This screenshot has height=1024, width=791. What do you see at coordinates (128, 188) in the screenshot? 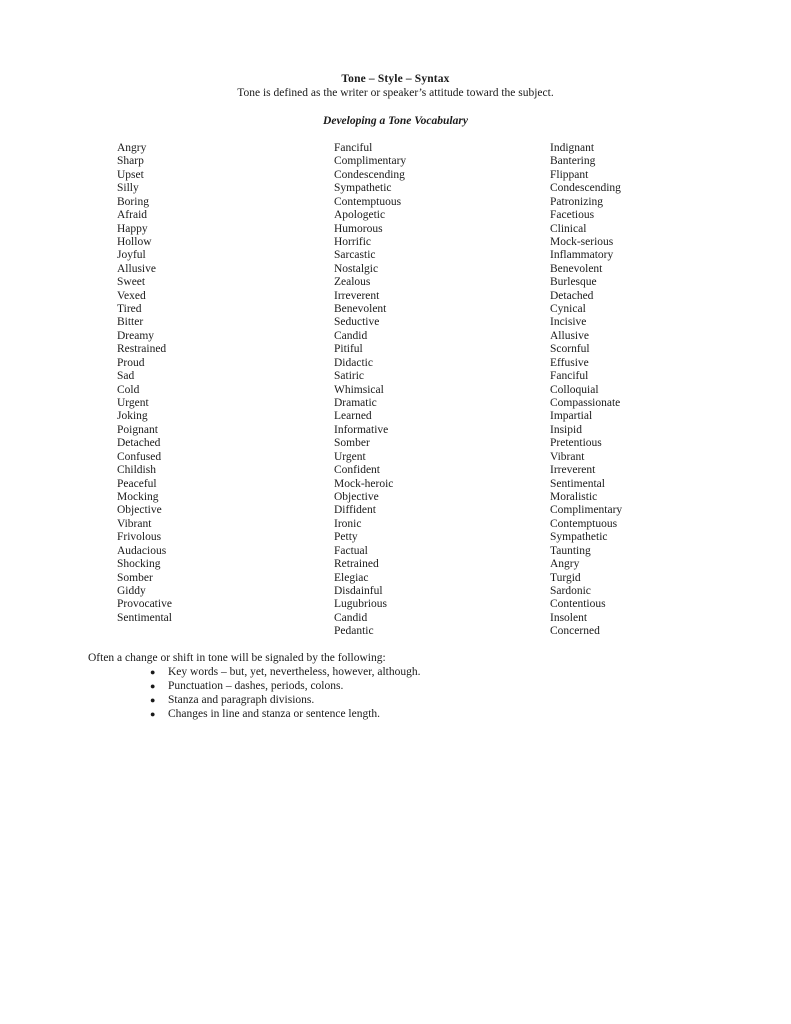
I see `tone-word: Silly` at bounding box center [128, 188].